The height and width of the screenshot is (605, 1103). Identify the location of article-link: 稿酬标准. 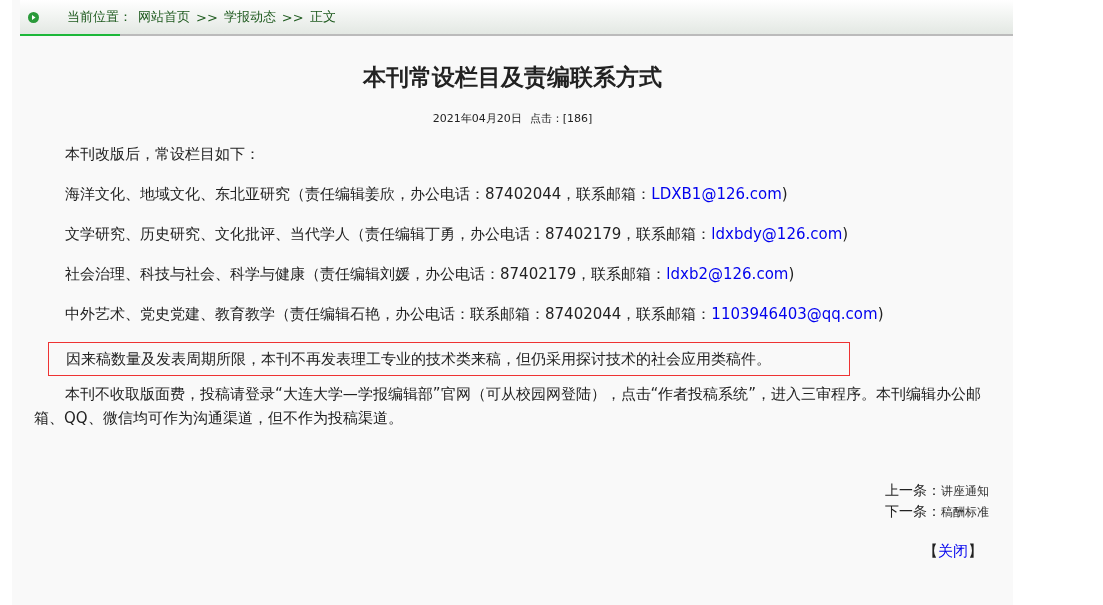
(965, 512).